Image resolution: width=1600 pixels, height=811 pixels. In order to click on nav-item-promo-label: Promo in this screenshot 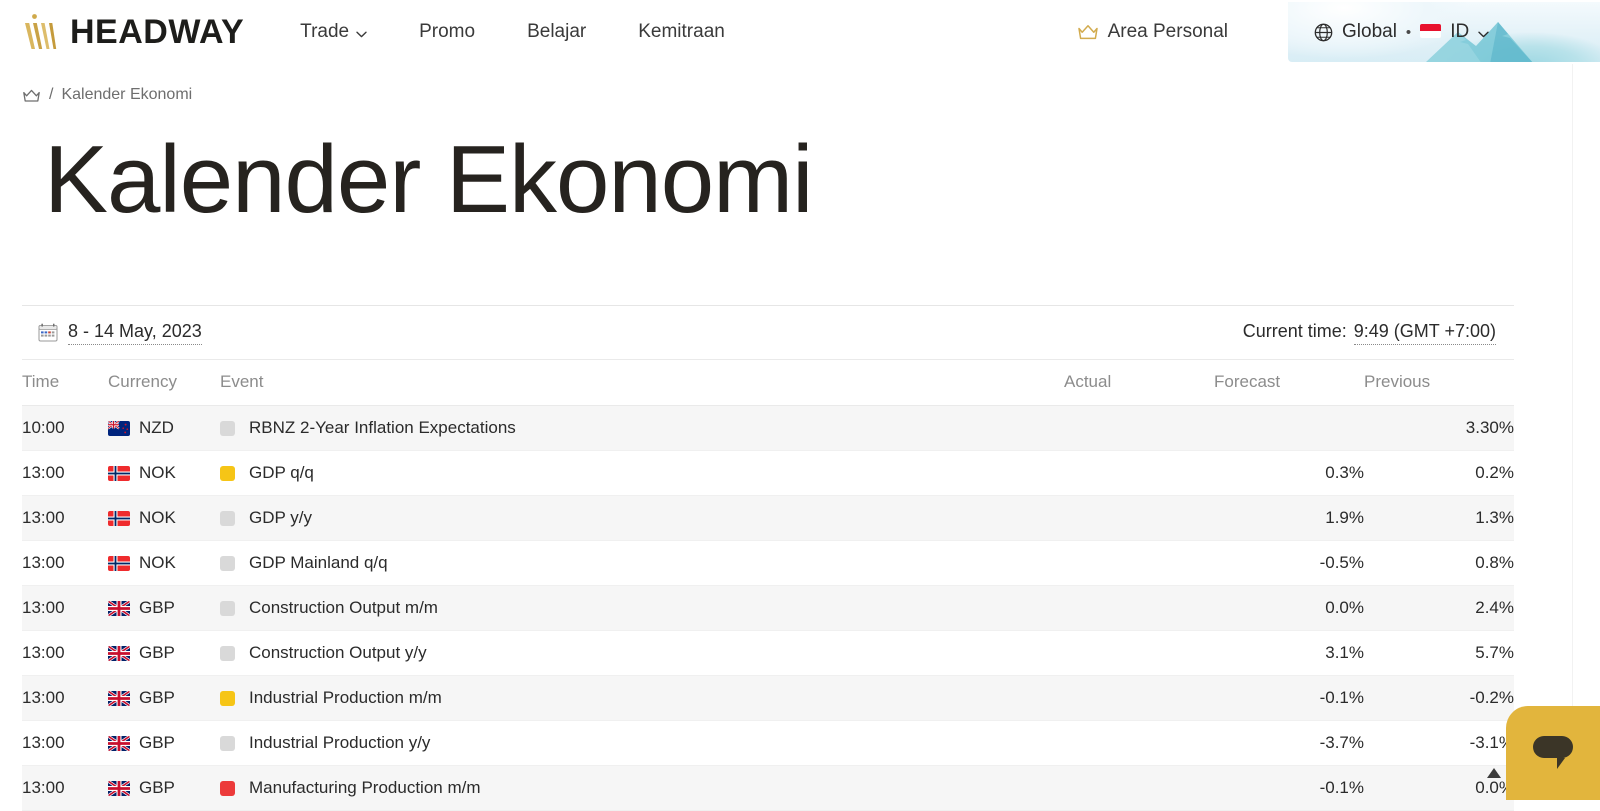, I will do `click(447, 32)`.